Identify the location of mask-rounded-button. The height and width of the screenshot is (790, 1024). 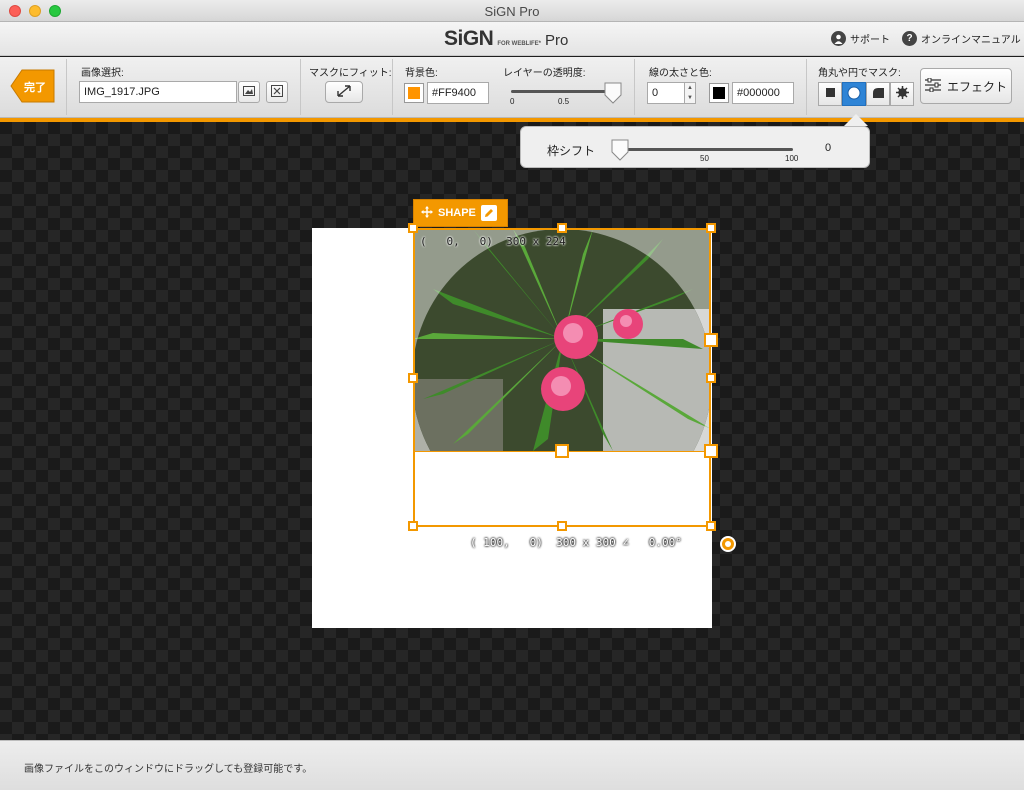
(878, 94).